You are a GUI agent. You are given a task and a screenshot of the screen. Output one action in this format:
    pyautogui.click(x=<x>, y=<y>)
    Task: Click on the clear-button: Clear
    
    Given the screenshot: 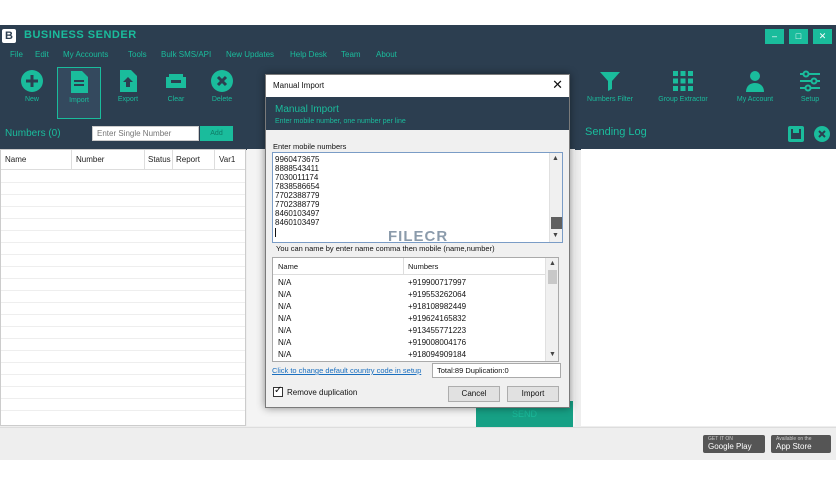 What is the action you would take?
    pyautogui.click(x=176, y=93)
    